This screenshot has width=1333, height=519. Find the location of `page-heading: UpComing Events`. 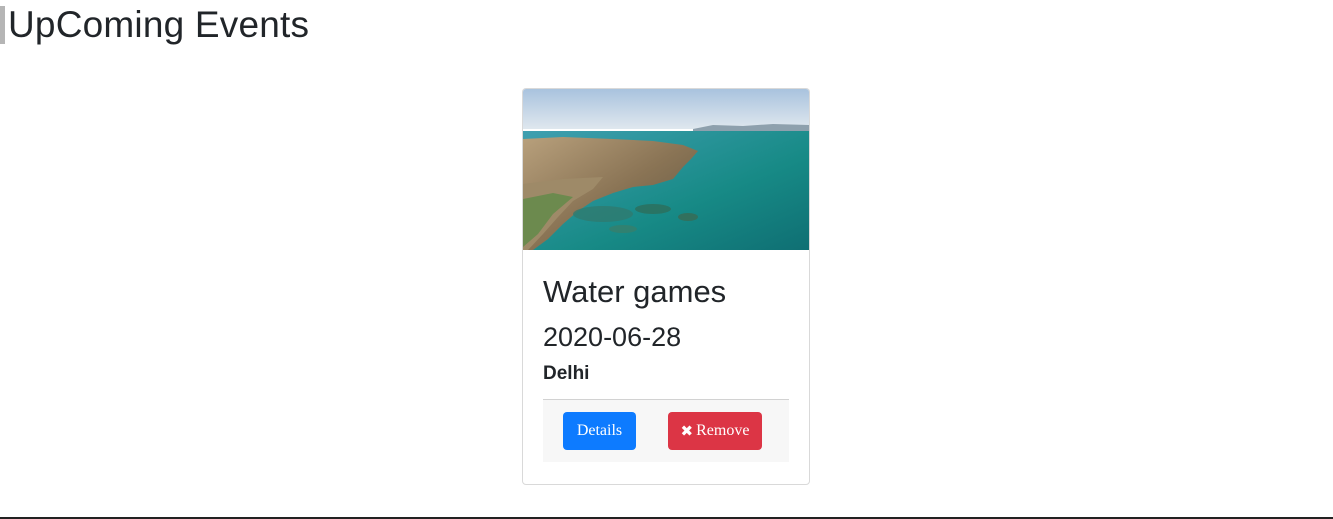

page-heading: UpComing Events is located at coordinates (154, 25).